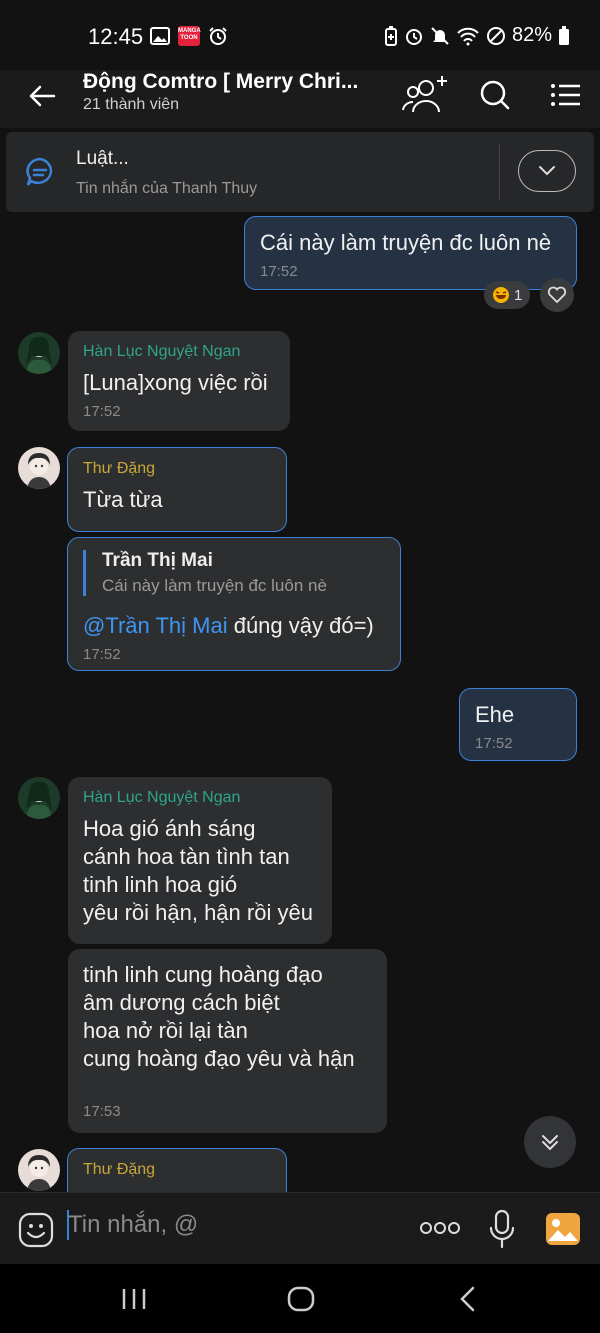 The width and height of the screenshot is (600, 1333). I want to click on pinned-subtitle: Tin nhắn của Thanh Thuy, so click(167, 188).